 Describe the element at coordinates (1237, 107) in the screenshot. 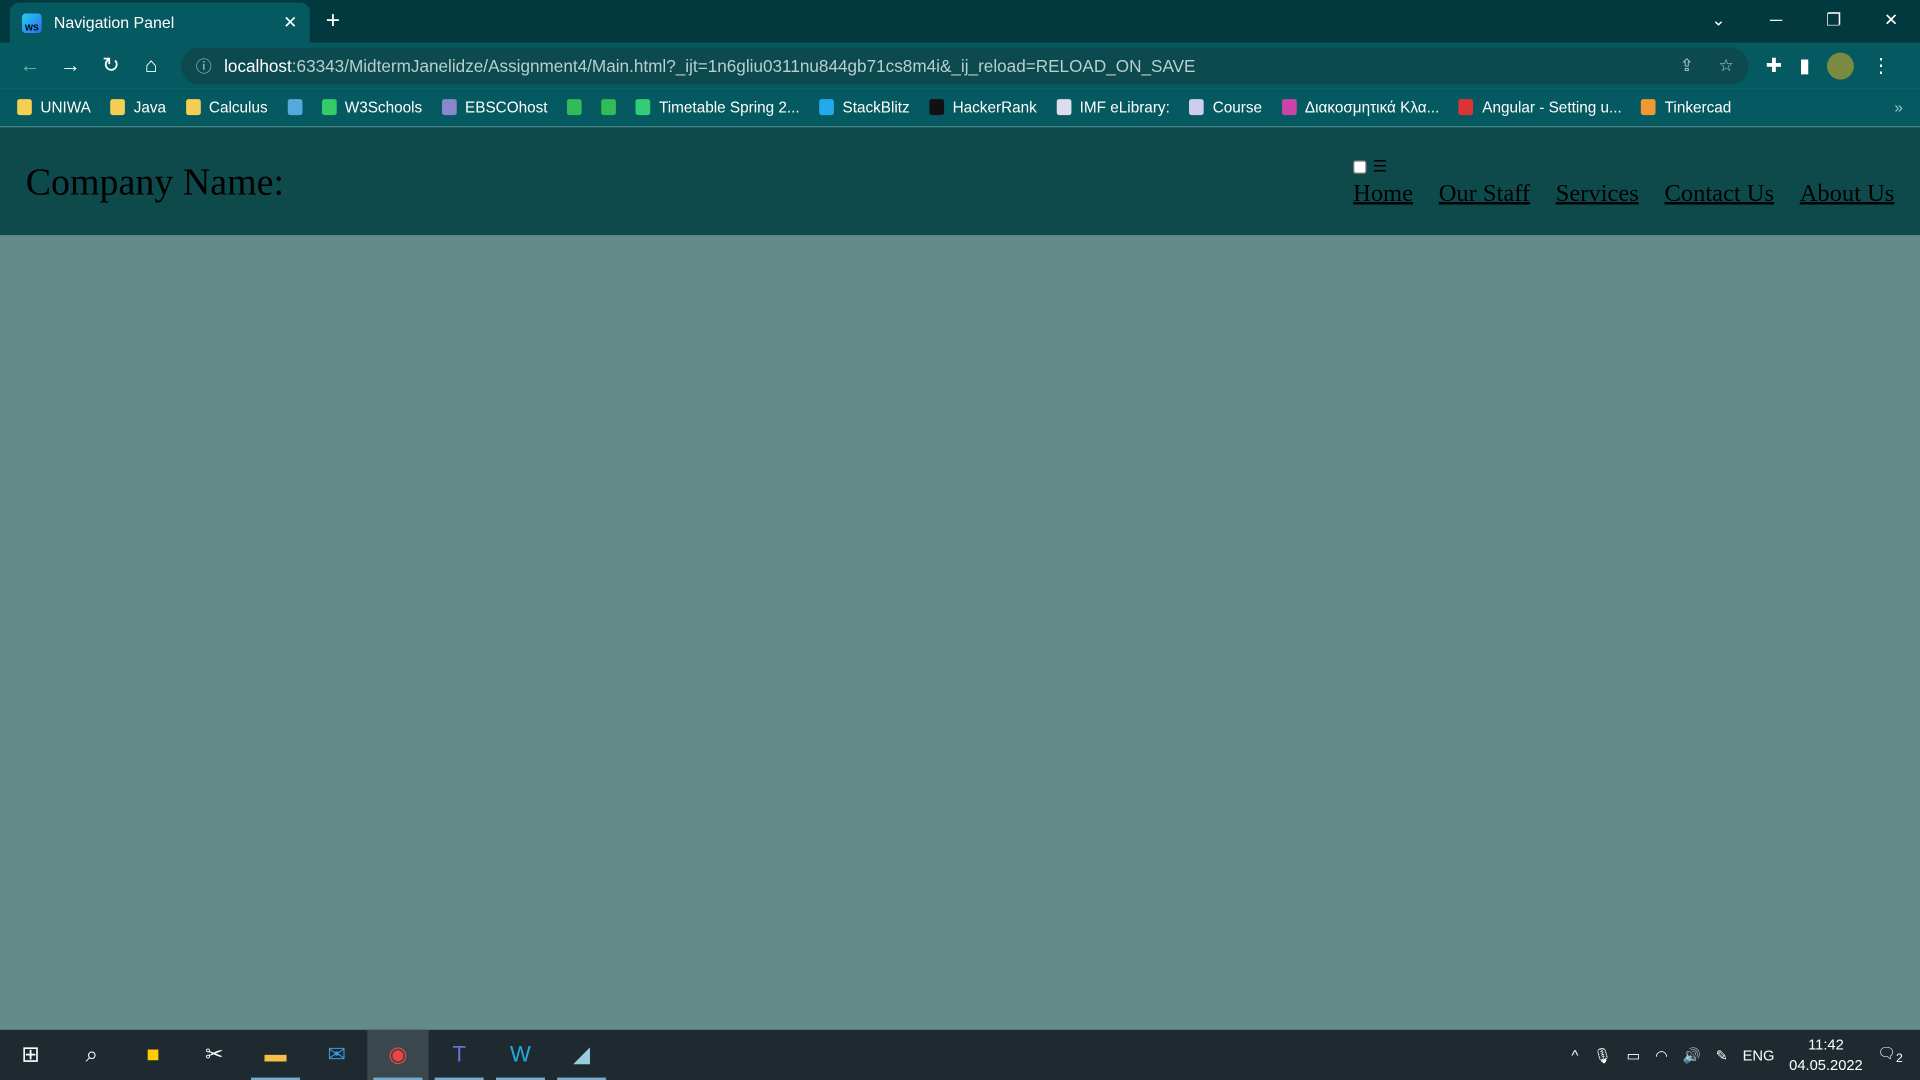

I see `bookmark-label: Course` at that location.